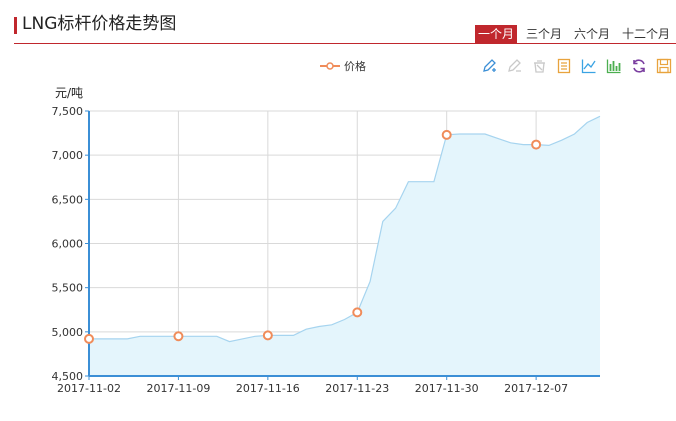 The height and width of the screenshot is (421, 676). What do you see at coordinates (343, 66) in the screenshot?
I see `legend: 价格` at bounding box center [343, 66].